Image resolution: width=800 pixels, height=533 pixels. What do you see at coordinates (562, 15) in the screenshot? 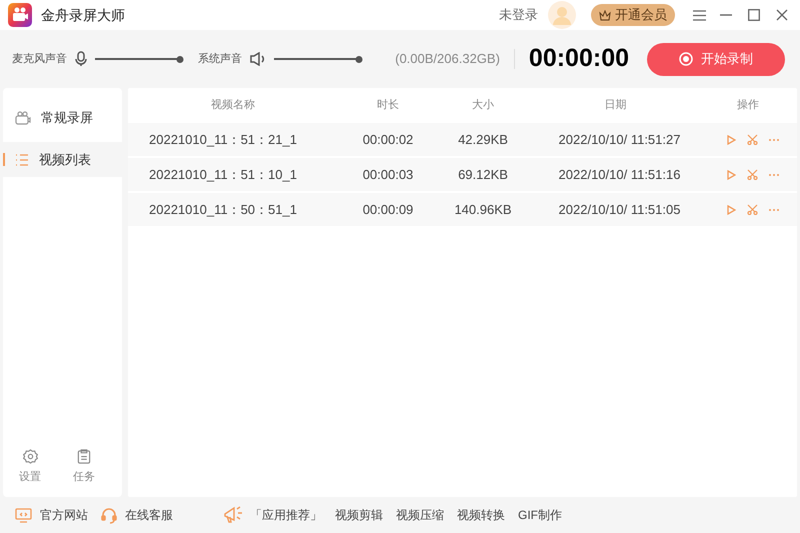
I see `avatar-icon` at bounding box center [562, 15].